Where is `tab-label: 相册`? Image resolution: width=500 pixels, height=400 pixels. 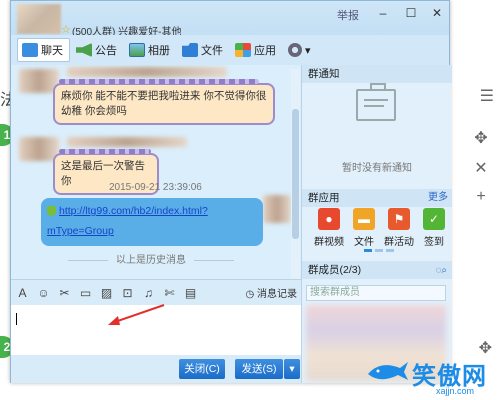
tab-label: 相册 is located at coordinates (159, 51).